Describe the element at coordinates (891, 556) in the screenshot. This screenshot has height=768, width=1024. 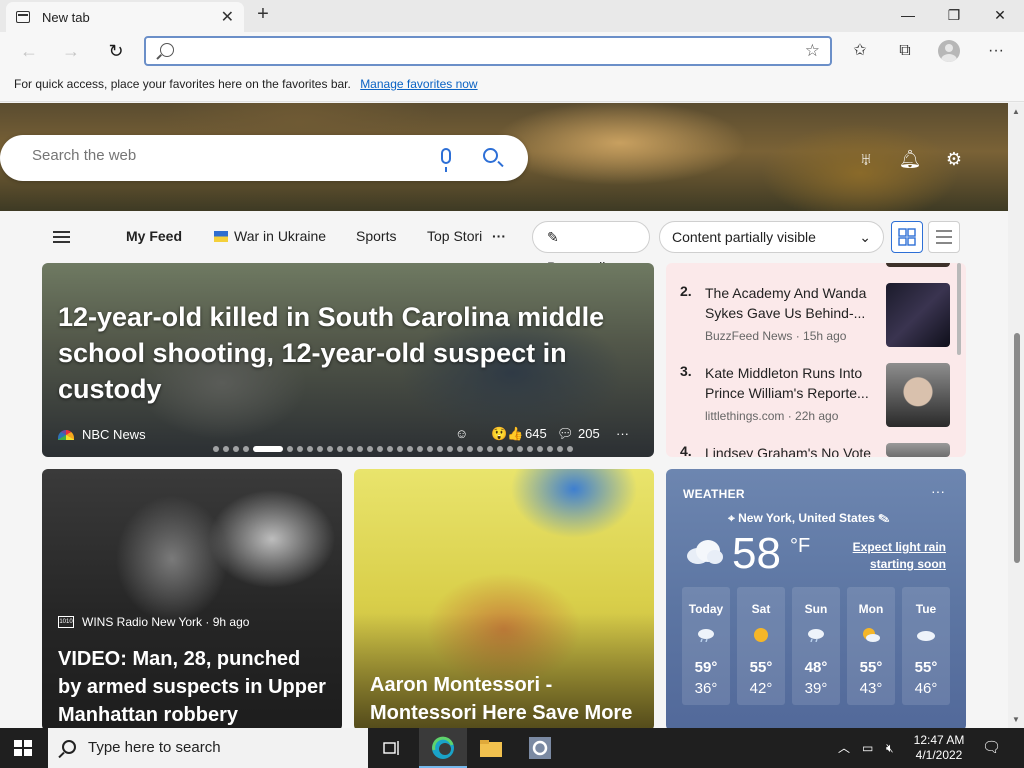
I see `weather-alert-link: Expect light rain starting soon` at that location.